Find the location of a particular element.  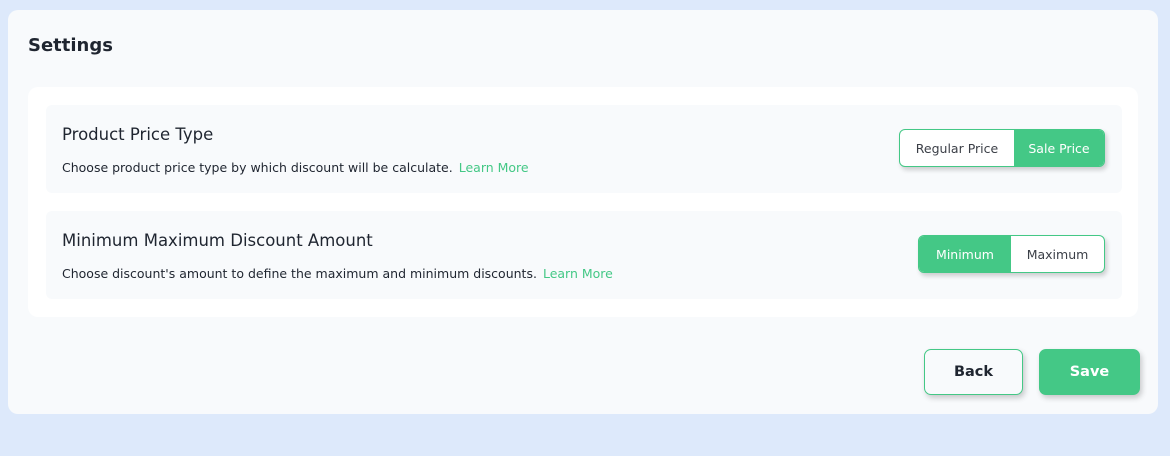

setting-title: Minimum Maximum Discount Amount is located at coordinates (217, 240).